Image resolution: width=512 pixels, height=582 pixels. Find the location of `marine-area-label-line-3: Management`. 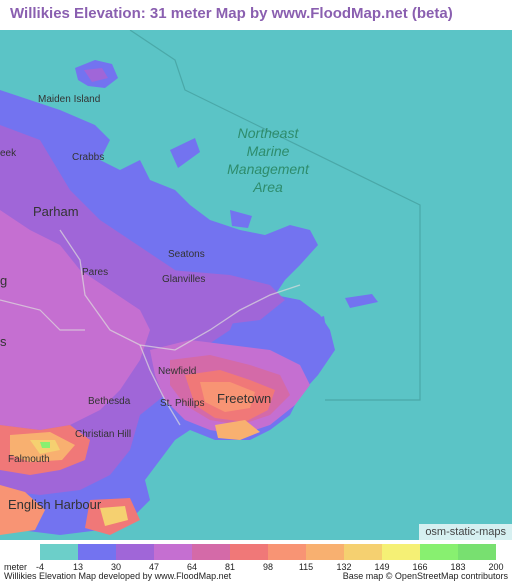

marine-area-label-line-3: Management is located at coordinates (268, 169).